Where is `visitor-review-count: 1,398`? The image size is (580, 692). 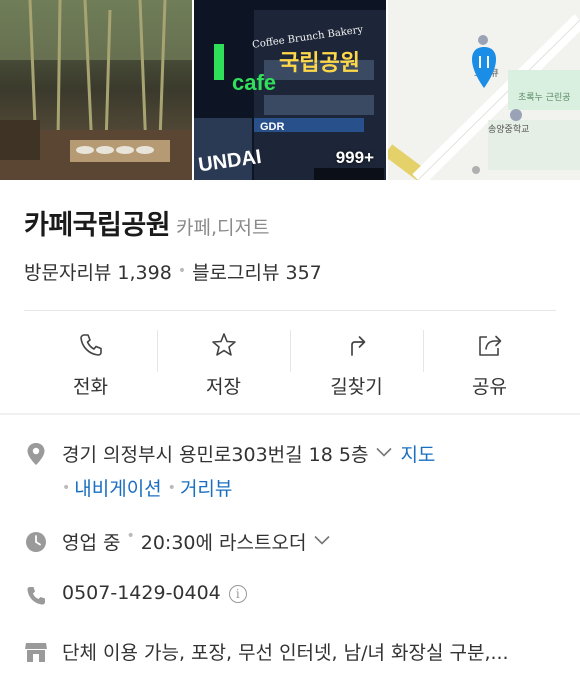
visitor-review-count: 1,398 is located at coordinates (144, 272).